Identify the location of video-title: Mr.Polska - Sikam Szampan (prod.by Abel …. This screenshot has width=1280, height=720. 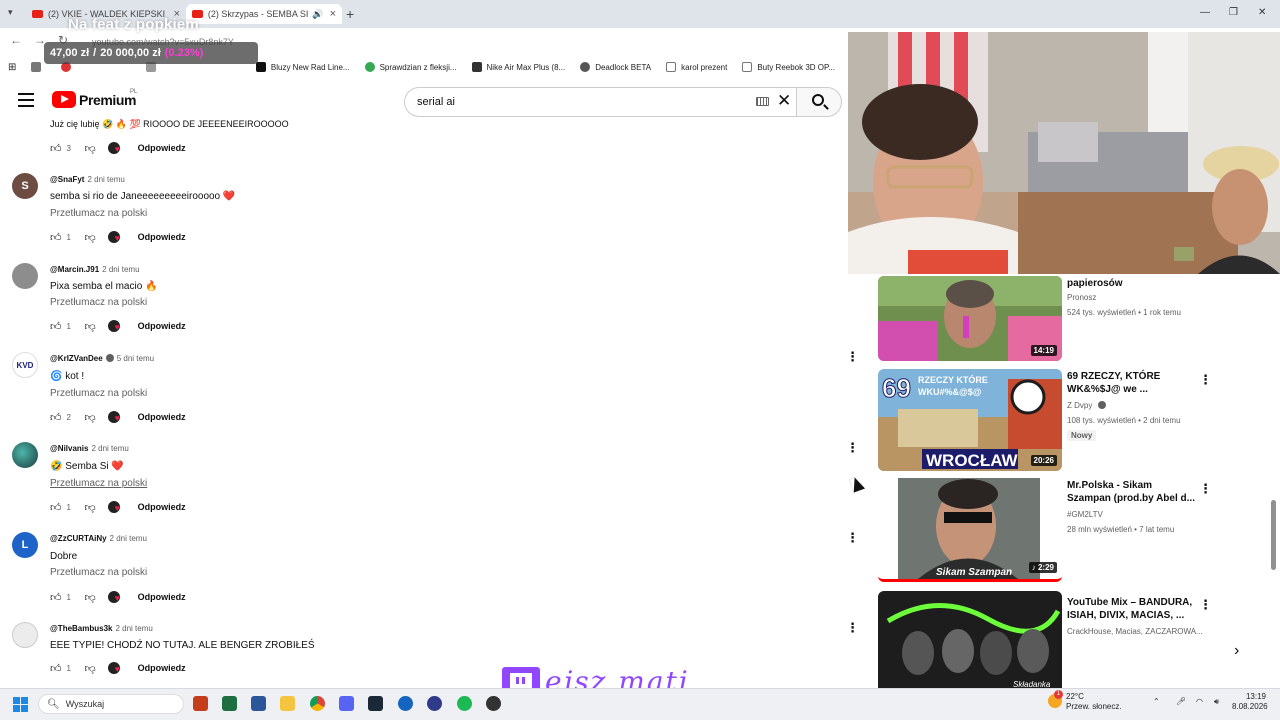
(1132, 492).